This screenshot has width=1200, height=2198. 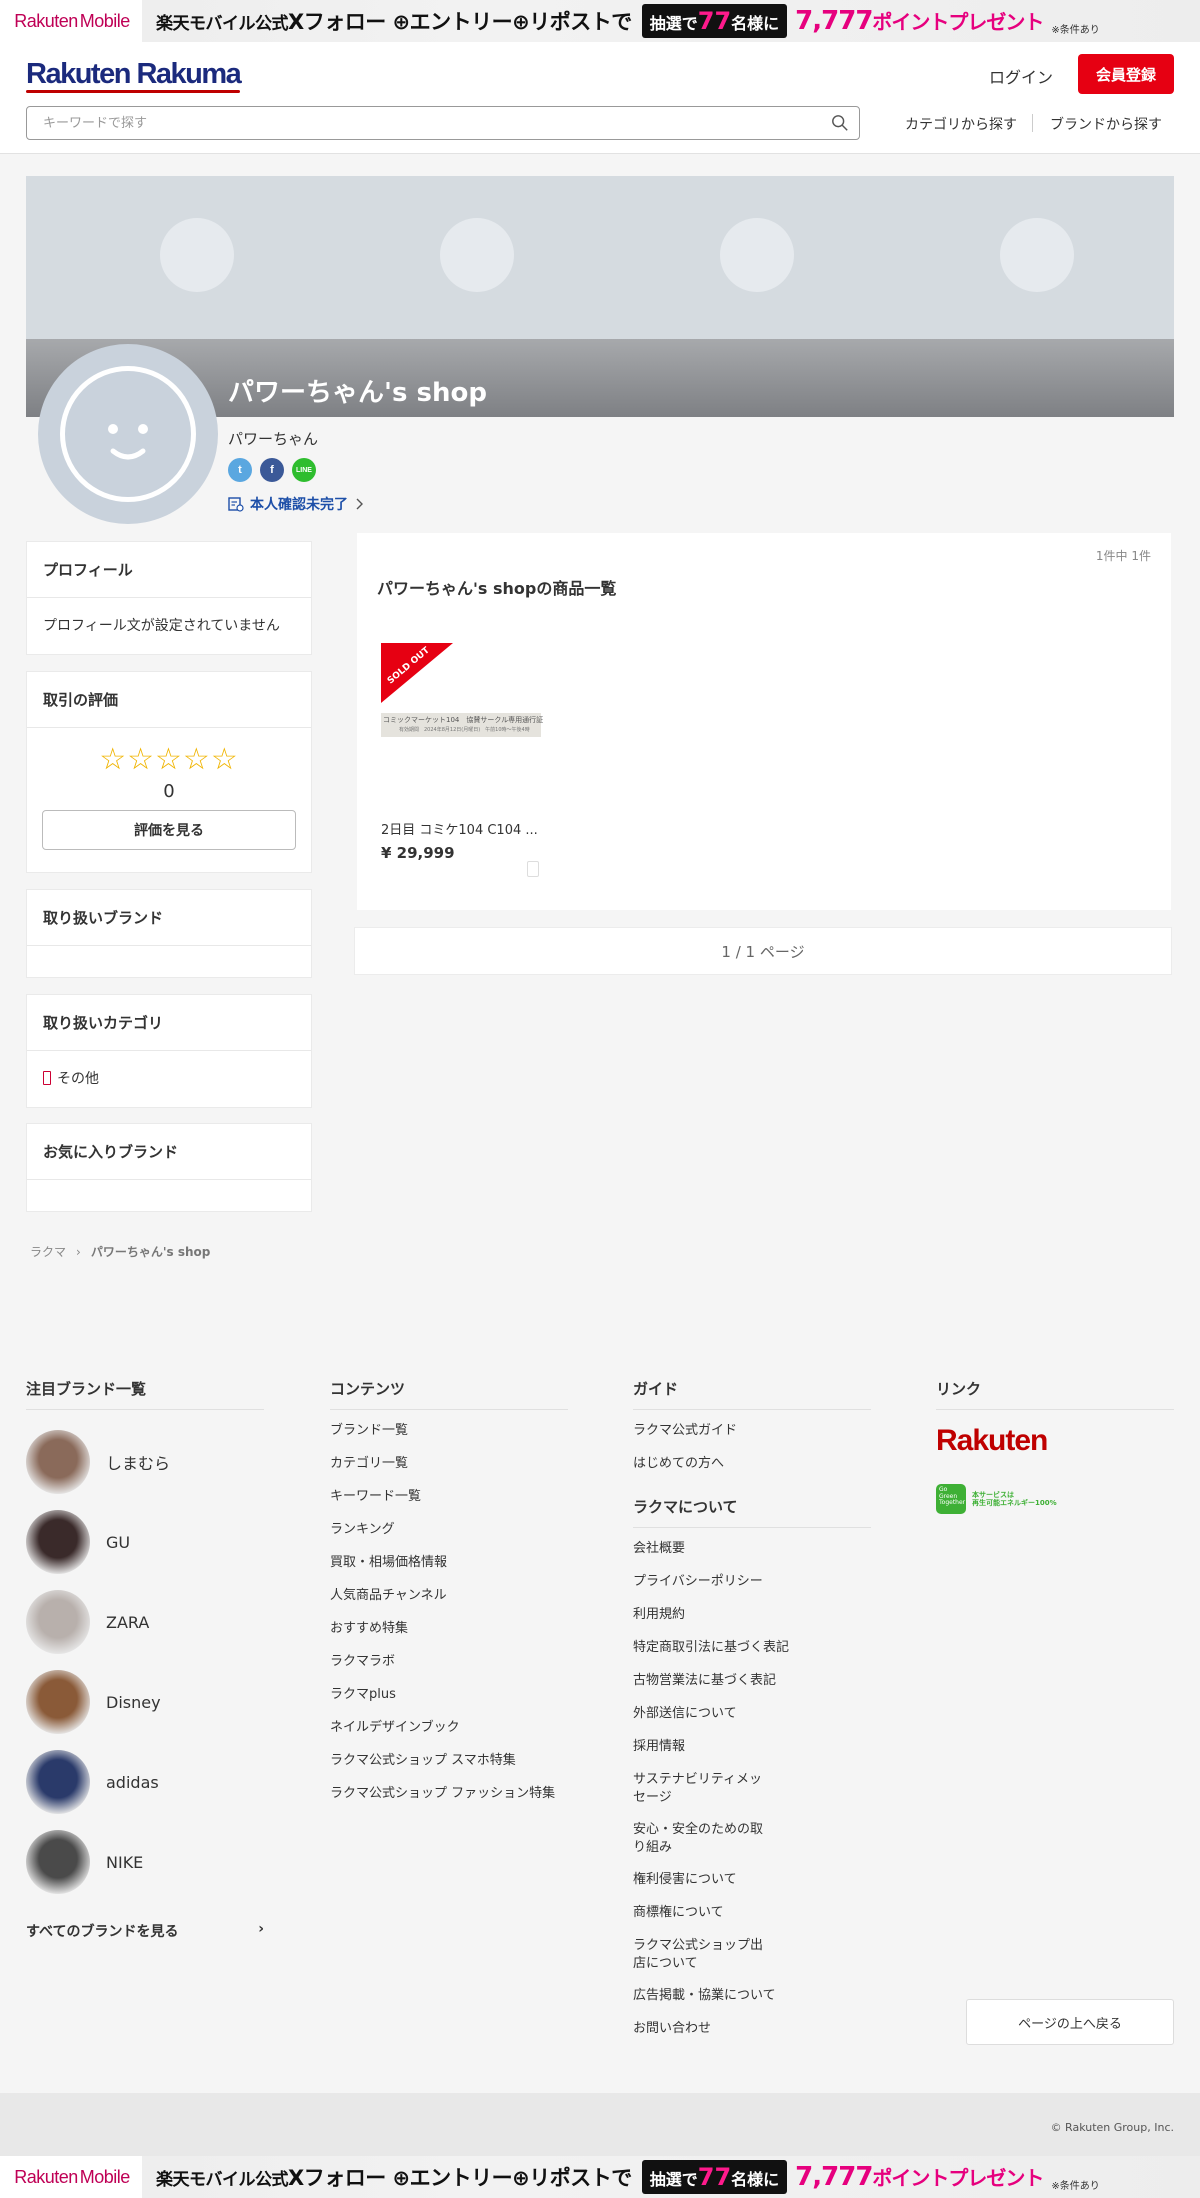 What do you see at coordinates (1106, 124) in the screenshot?
I see `nav-brand-link: ブランドから探す` at bounding box center [1106, 124].